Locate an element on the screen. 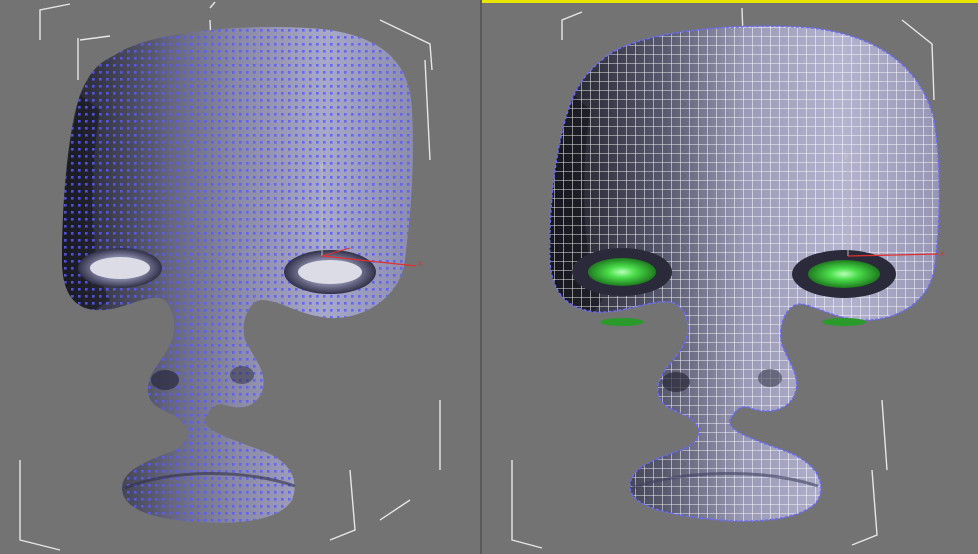 This screenshot has height=554, width=978. eye-mesh-icon is located at coordinates (622, 287).